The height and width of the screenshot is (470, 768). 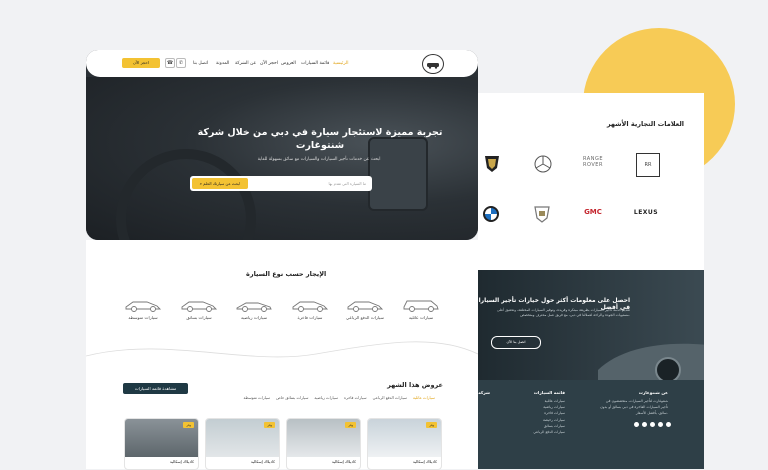 What do you see at coordinates (347, 183) in the screenshot?
I see `search-input: ما السيارة التي تقدم بها` at bounding box center [347, 183].